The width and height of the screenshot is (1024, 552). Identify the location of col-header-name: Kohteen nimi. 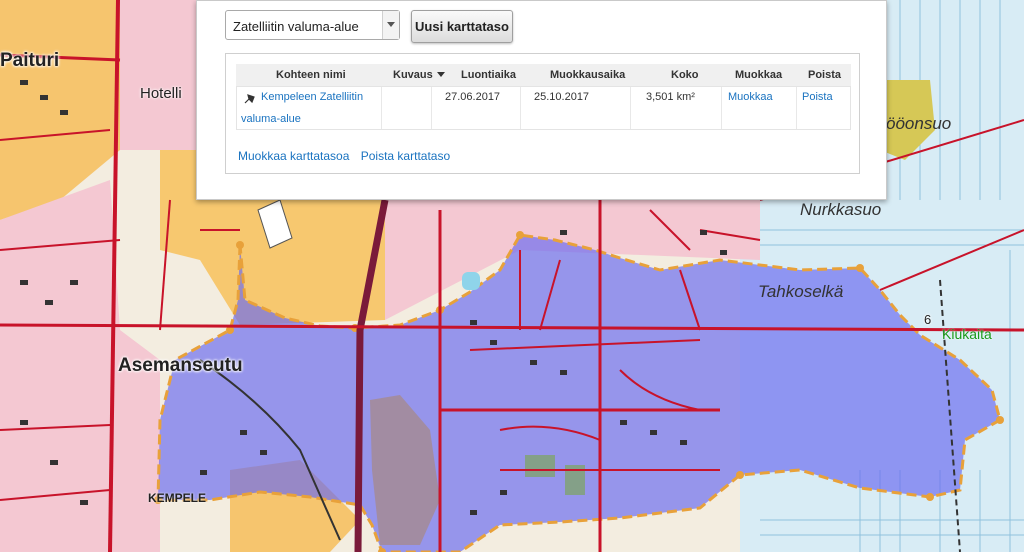
(311, 75).